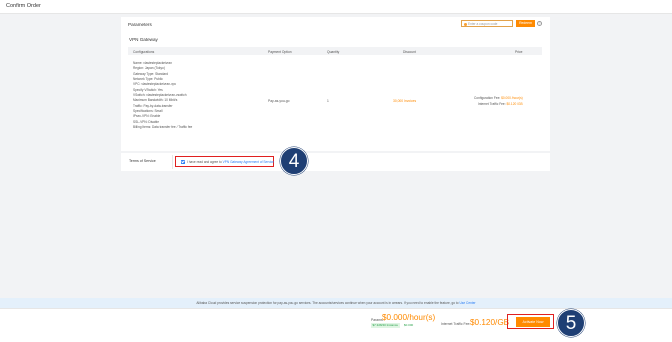  I want to click on column-header-quantity: Quantity, so click(333, 51).